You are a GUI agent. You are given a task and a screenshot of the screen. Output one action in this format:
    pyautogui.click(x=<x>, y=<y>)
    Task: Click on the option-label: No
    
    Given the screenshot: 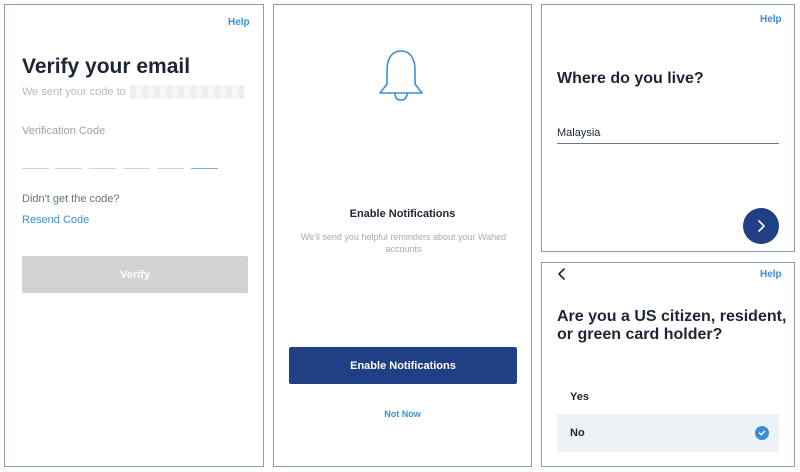 What is the action you would take?
    pyautogui.click(x=577, y=433)
    